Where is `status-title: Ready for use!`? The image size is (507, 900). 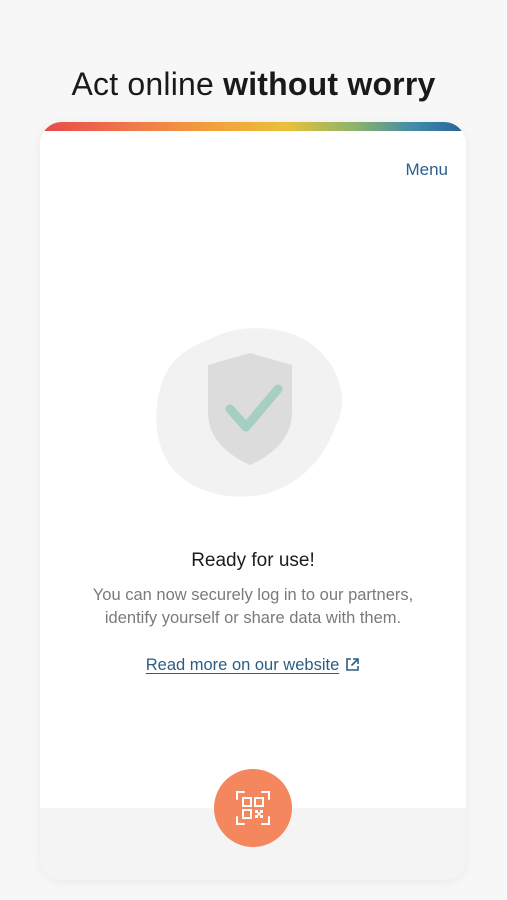 status-title: Ready for use! is located at coordinates (253, 560).